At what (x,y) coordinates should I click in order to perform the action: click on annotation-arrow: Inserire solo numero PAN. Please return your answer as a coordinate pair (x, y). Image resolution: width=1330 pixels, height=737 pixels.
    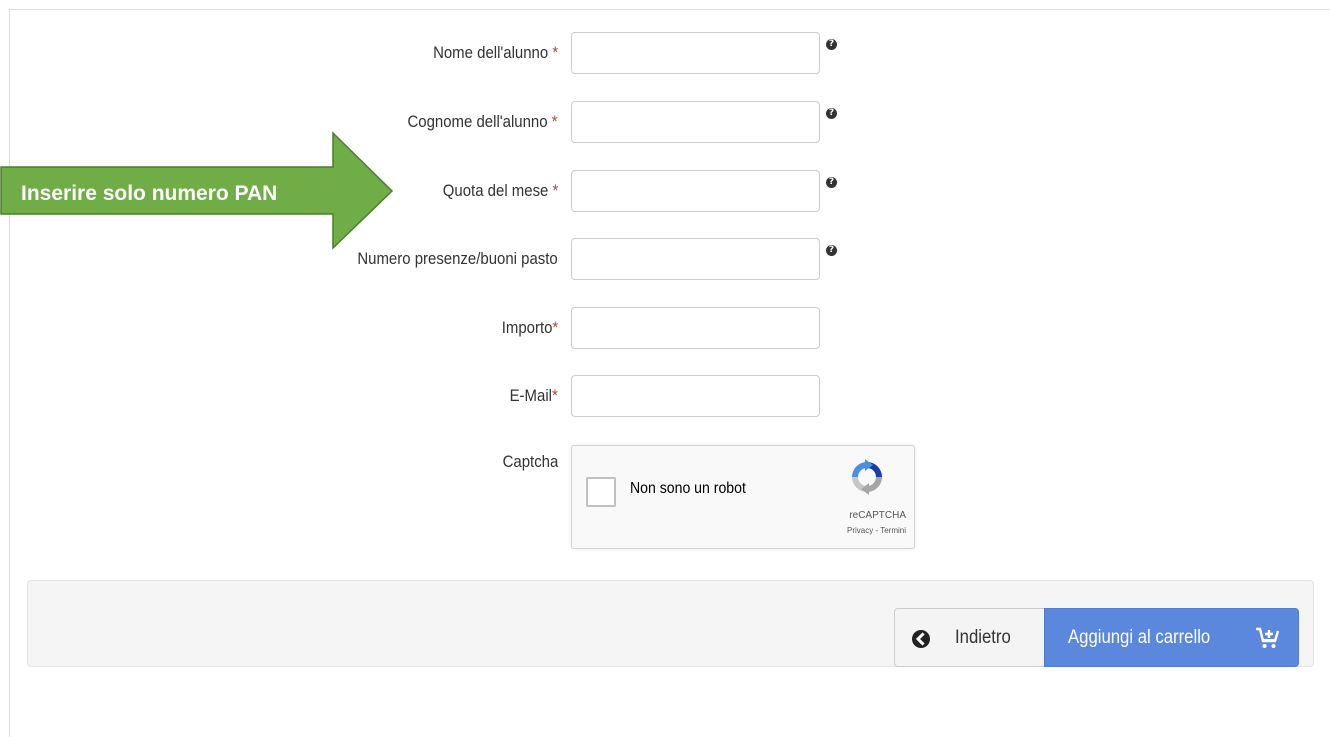
    Looking at the image, I should click on (197, 190).